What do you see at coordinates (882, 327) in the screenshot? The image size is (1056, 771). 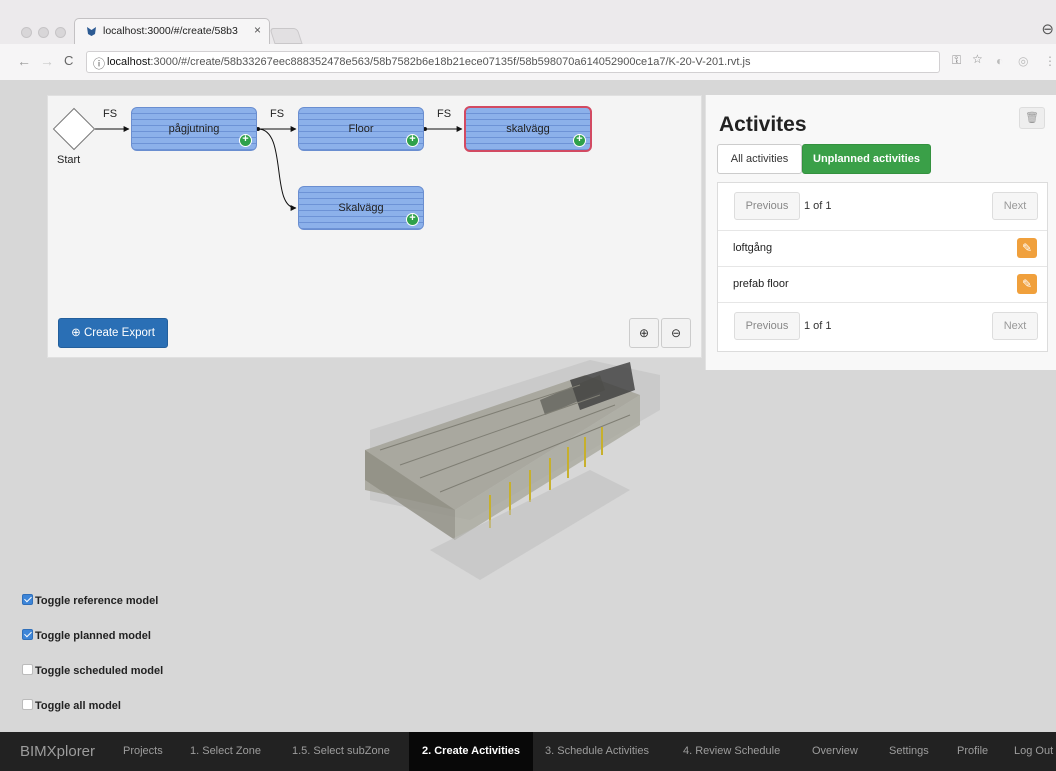 I see `pager-bottom: Previous 1 of 1 Next` at bounding box center [882, 327].